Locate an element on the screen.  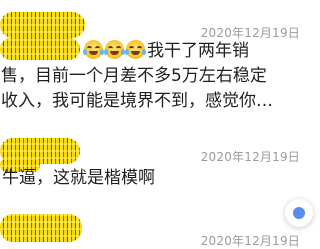
floating-action-button is located at coordinates (299, 213).